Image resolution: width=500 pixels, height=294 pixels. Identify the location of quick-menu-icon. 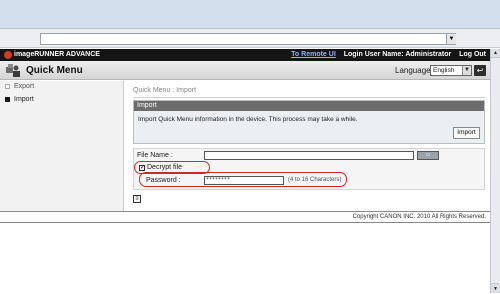
(13, 70).